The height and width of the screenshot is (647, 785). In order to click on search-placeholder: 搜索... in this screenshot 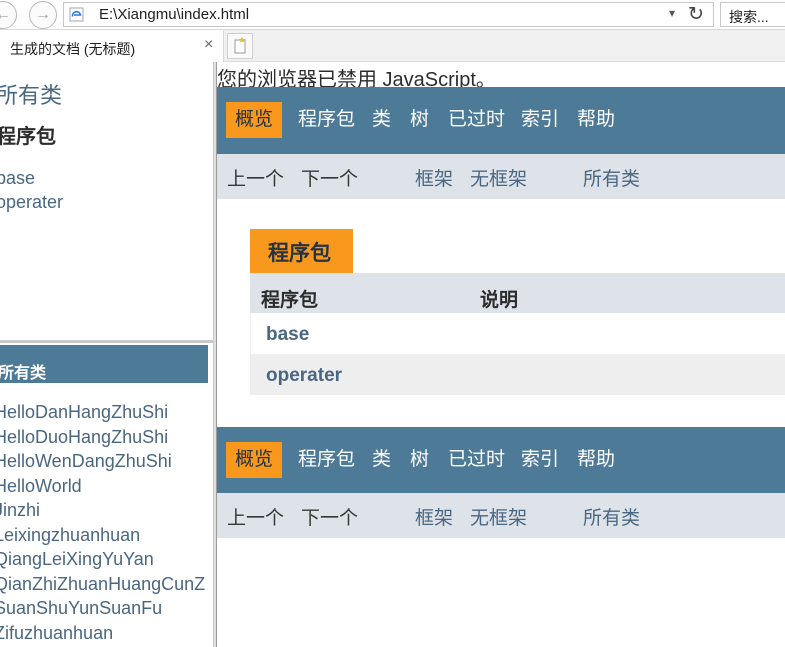, I will do `click(749, 17)`.